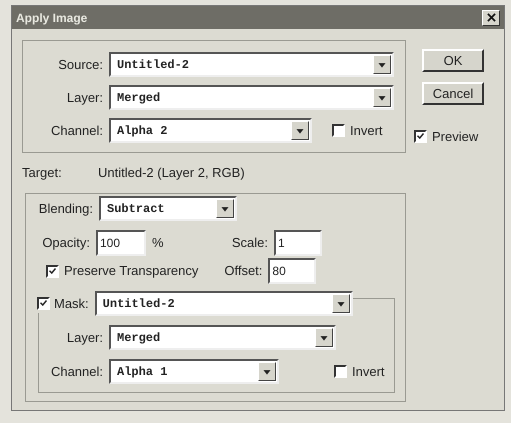  Describe the element at coordinates (298, 243) in the screenshot. I see `input-field: 1` at that location.